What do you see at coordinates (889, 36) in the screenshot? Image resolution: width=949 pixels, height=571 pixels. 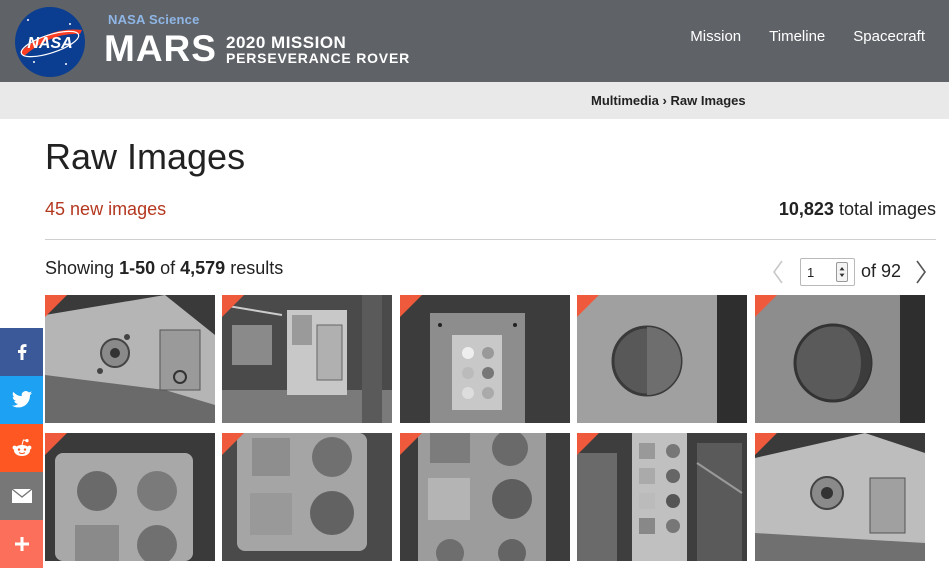 I see `nav-spacecraft: Spacecraft` at bounding box center [889, 36].